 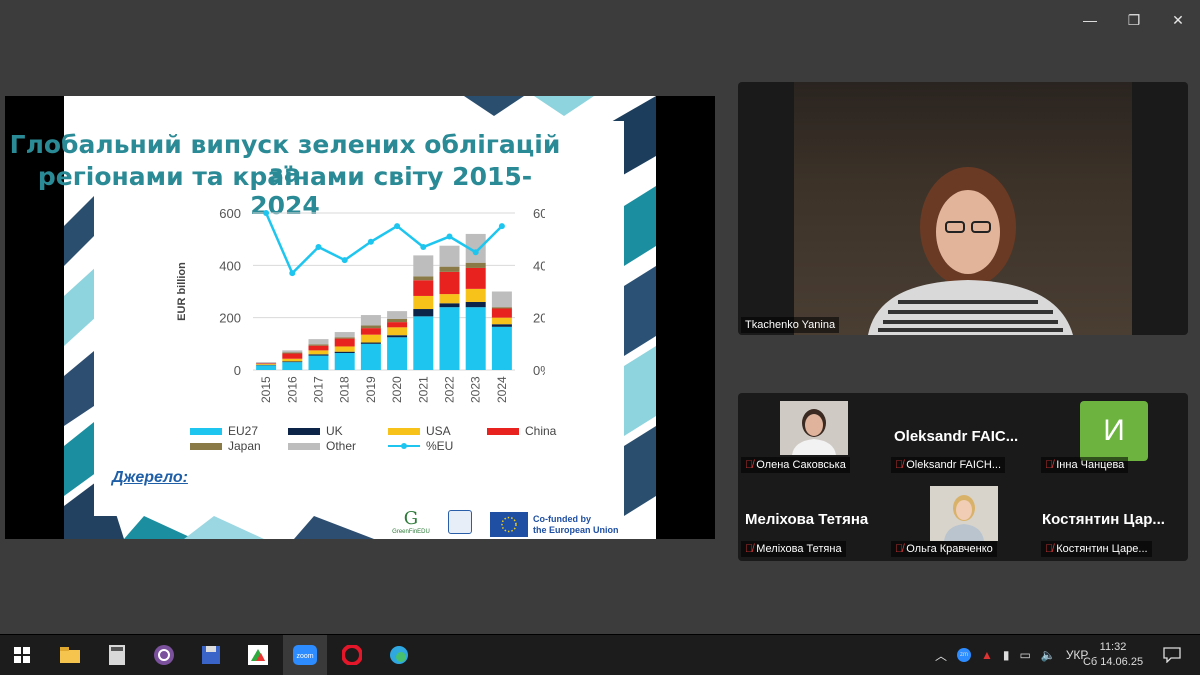 What do you see at coordinates (539, 370) in the screenshot?
I see `y2-tick-label: 0%` at bounding box center [539, 370].